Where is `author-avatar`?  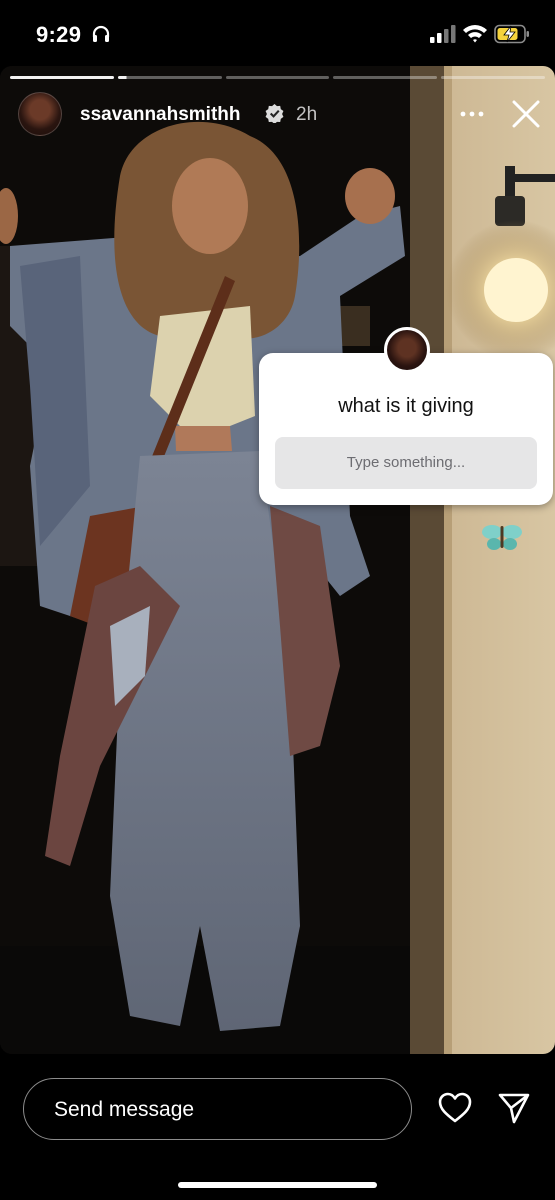
author-avatar is located at coordinates (40, 114).